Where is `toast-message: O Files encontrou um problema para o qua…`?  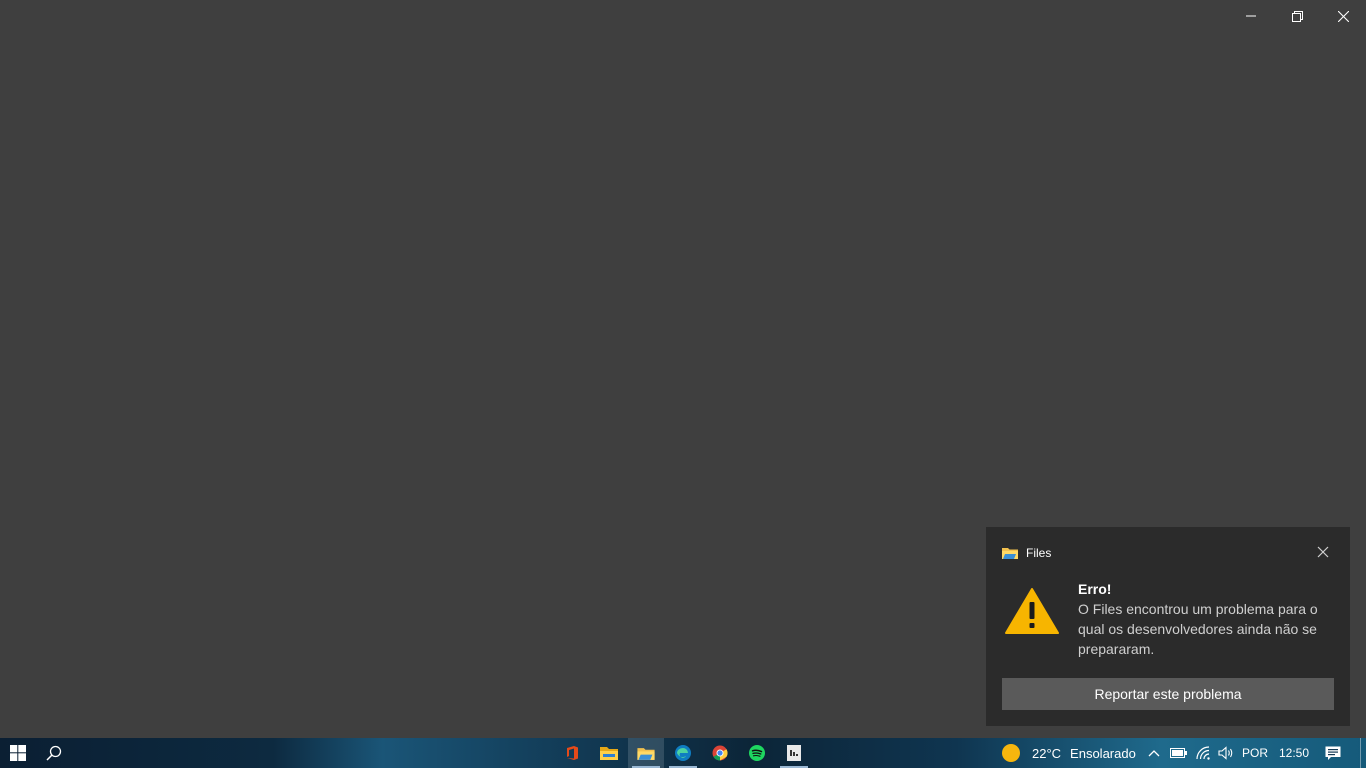 toast-message: O Files encontrou um problema para o qua… is located at coordinates (1198, 629).